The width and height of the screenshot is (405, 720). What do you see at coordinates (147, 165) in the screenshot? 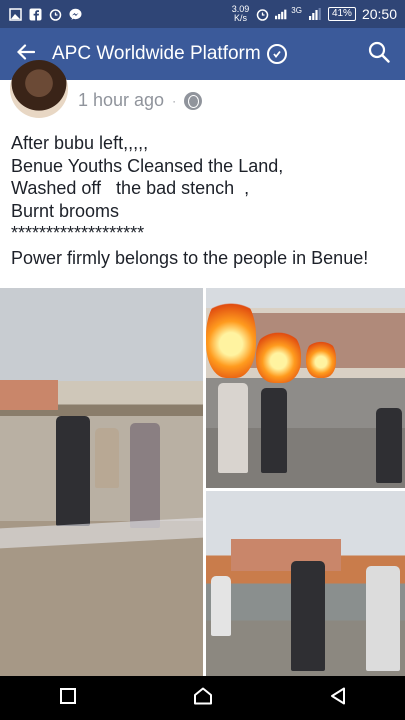
I see `post-line: Benue Youths Cleansed the Land,` at bounding box center [147, 165].